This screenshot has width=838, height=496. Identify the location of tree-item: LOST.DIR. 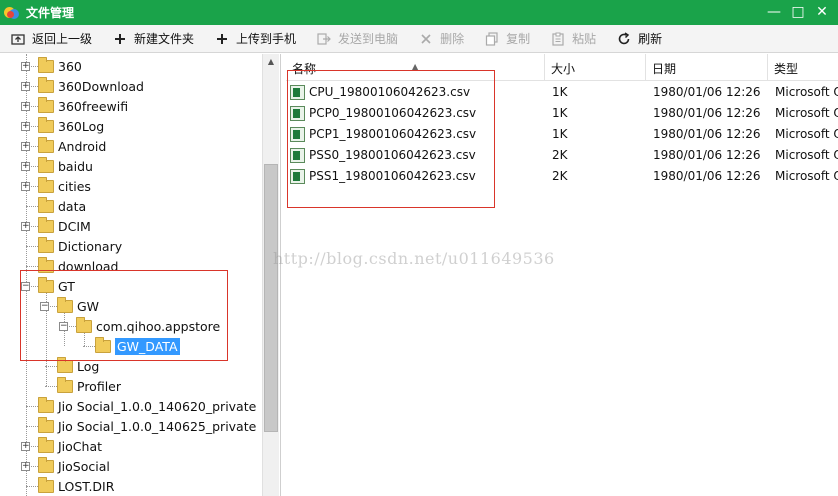
(76, 486).